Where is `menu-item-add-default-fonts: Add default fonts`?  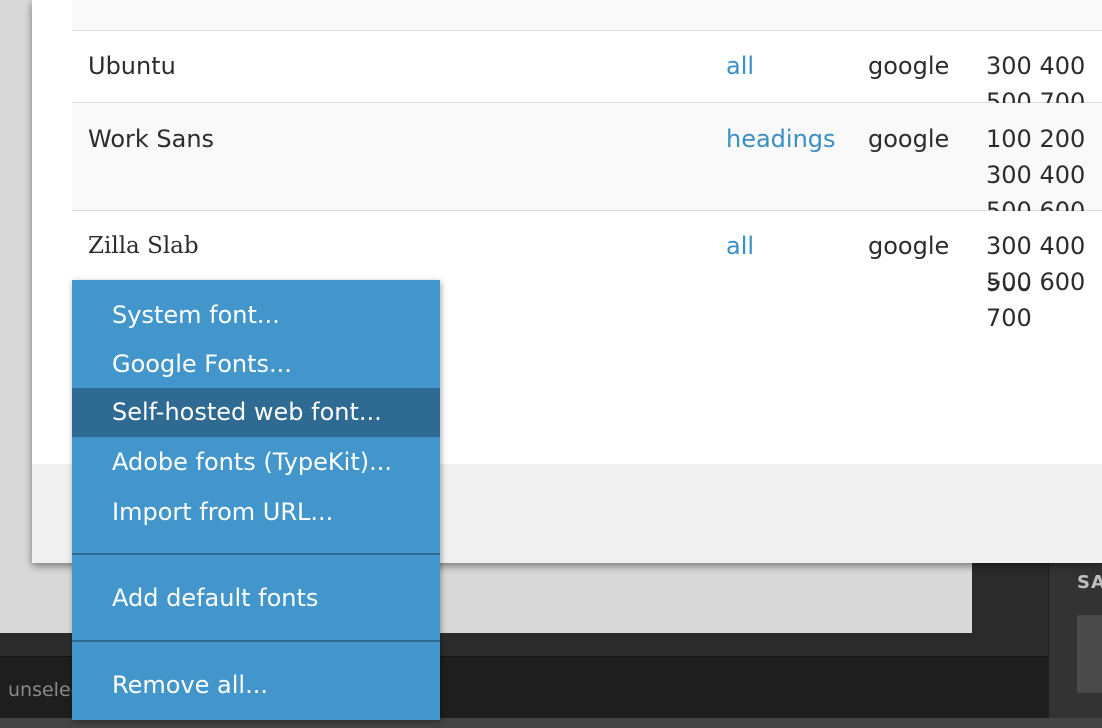
menu-item-add-default-fonts: Add default fonts is located at coordinates (256, 598).